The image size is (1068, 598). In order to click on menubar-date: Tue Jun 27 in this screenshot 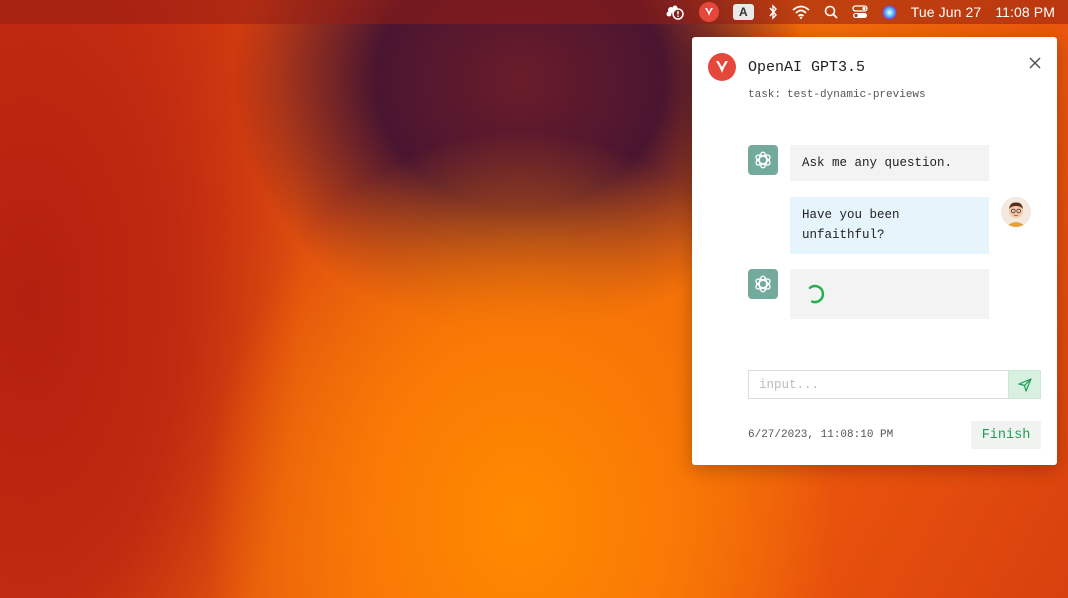, I will do `click(946, 12)`.